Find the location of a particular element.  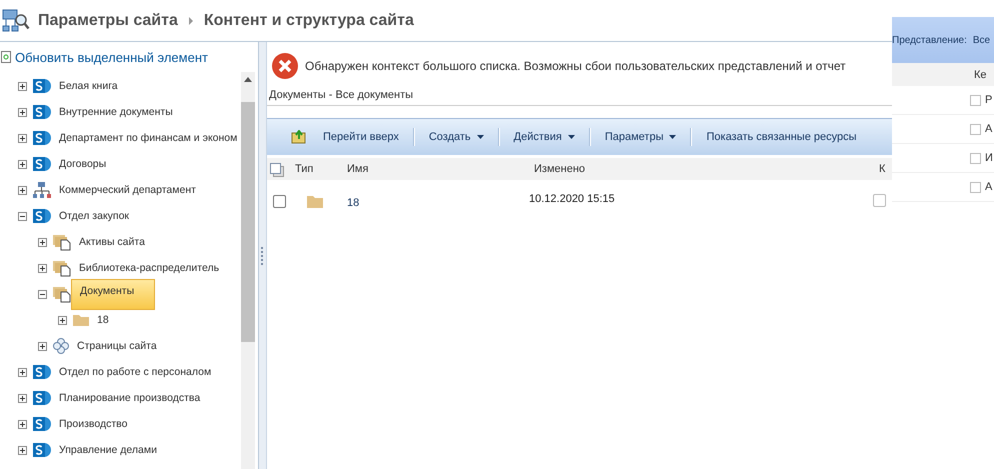

error-icon is located at coordinates (285, 66).